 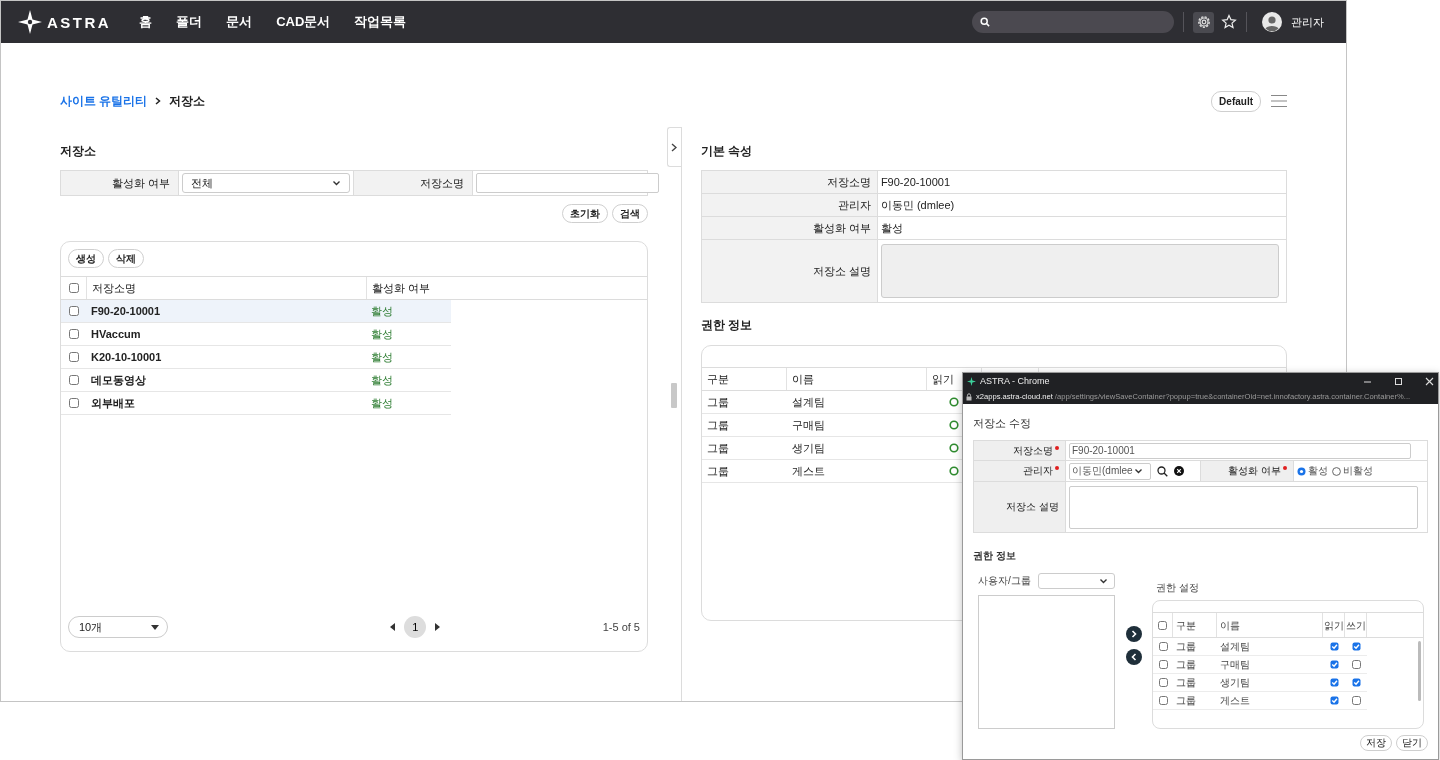 What do you see at coordinates (1240, 450) in the screenshot?
I see `name-input: F90-20-10001` at bounding box center [1240, 450].